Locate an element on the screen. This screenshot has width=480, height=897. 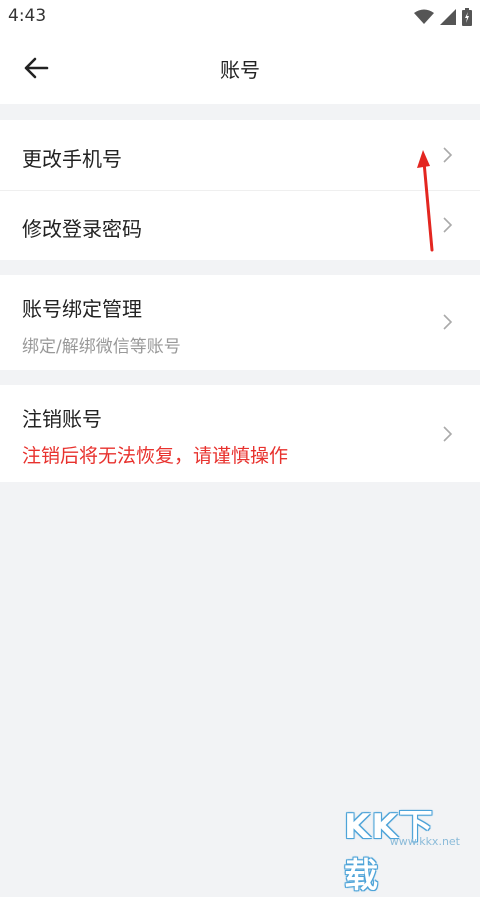
settings-group-cancel: 注销账号 注销后将无法恢复，请谨慎操作 is located at coordinates (240, 433).